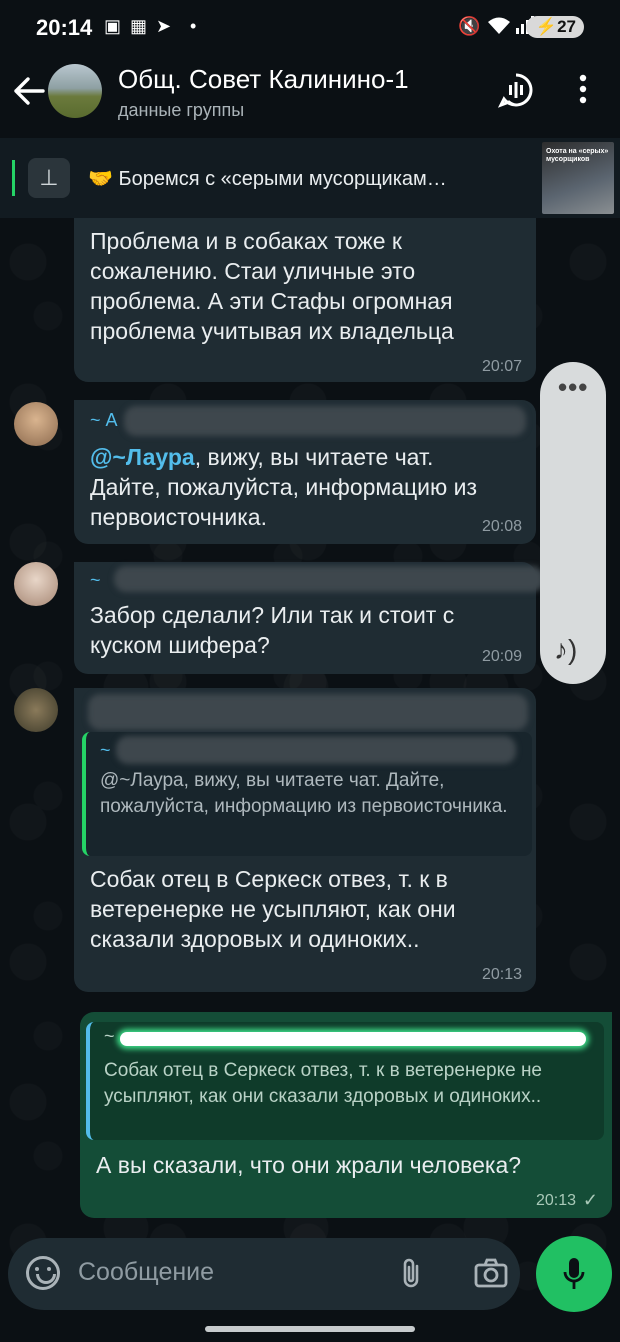  What do you see at coordinates (501, 656) in the screenshot?
I see `message-time: 20:09` at bounding box center [501, 656].